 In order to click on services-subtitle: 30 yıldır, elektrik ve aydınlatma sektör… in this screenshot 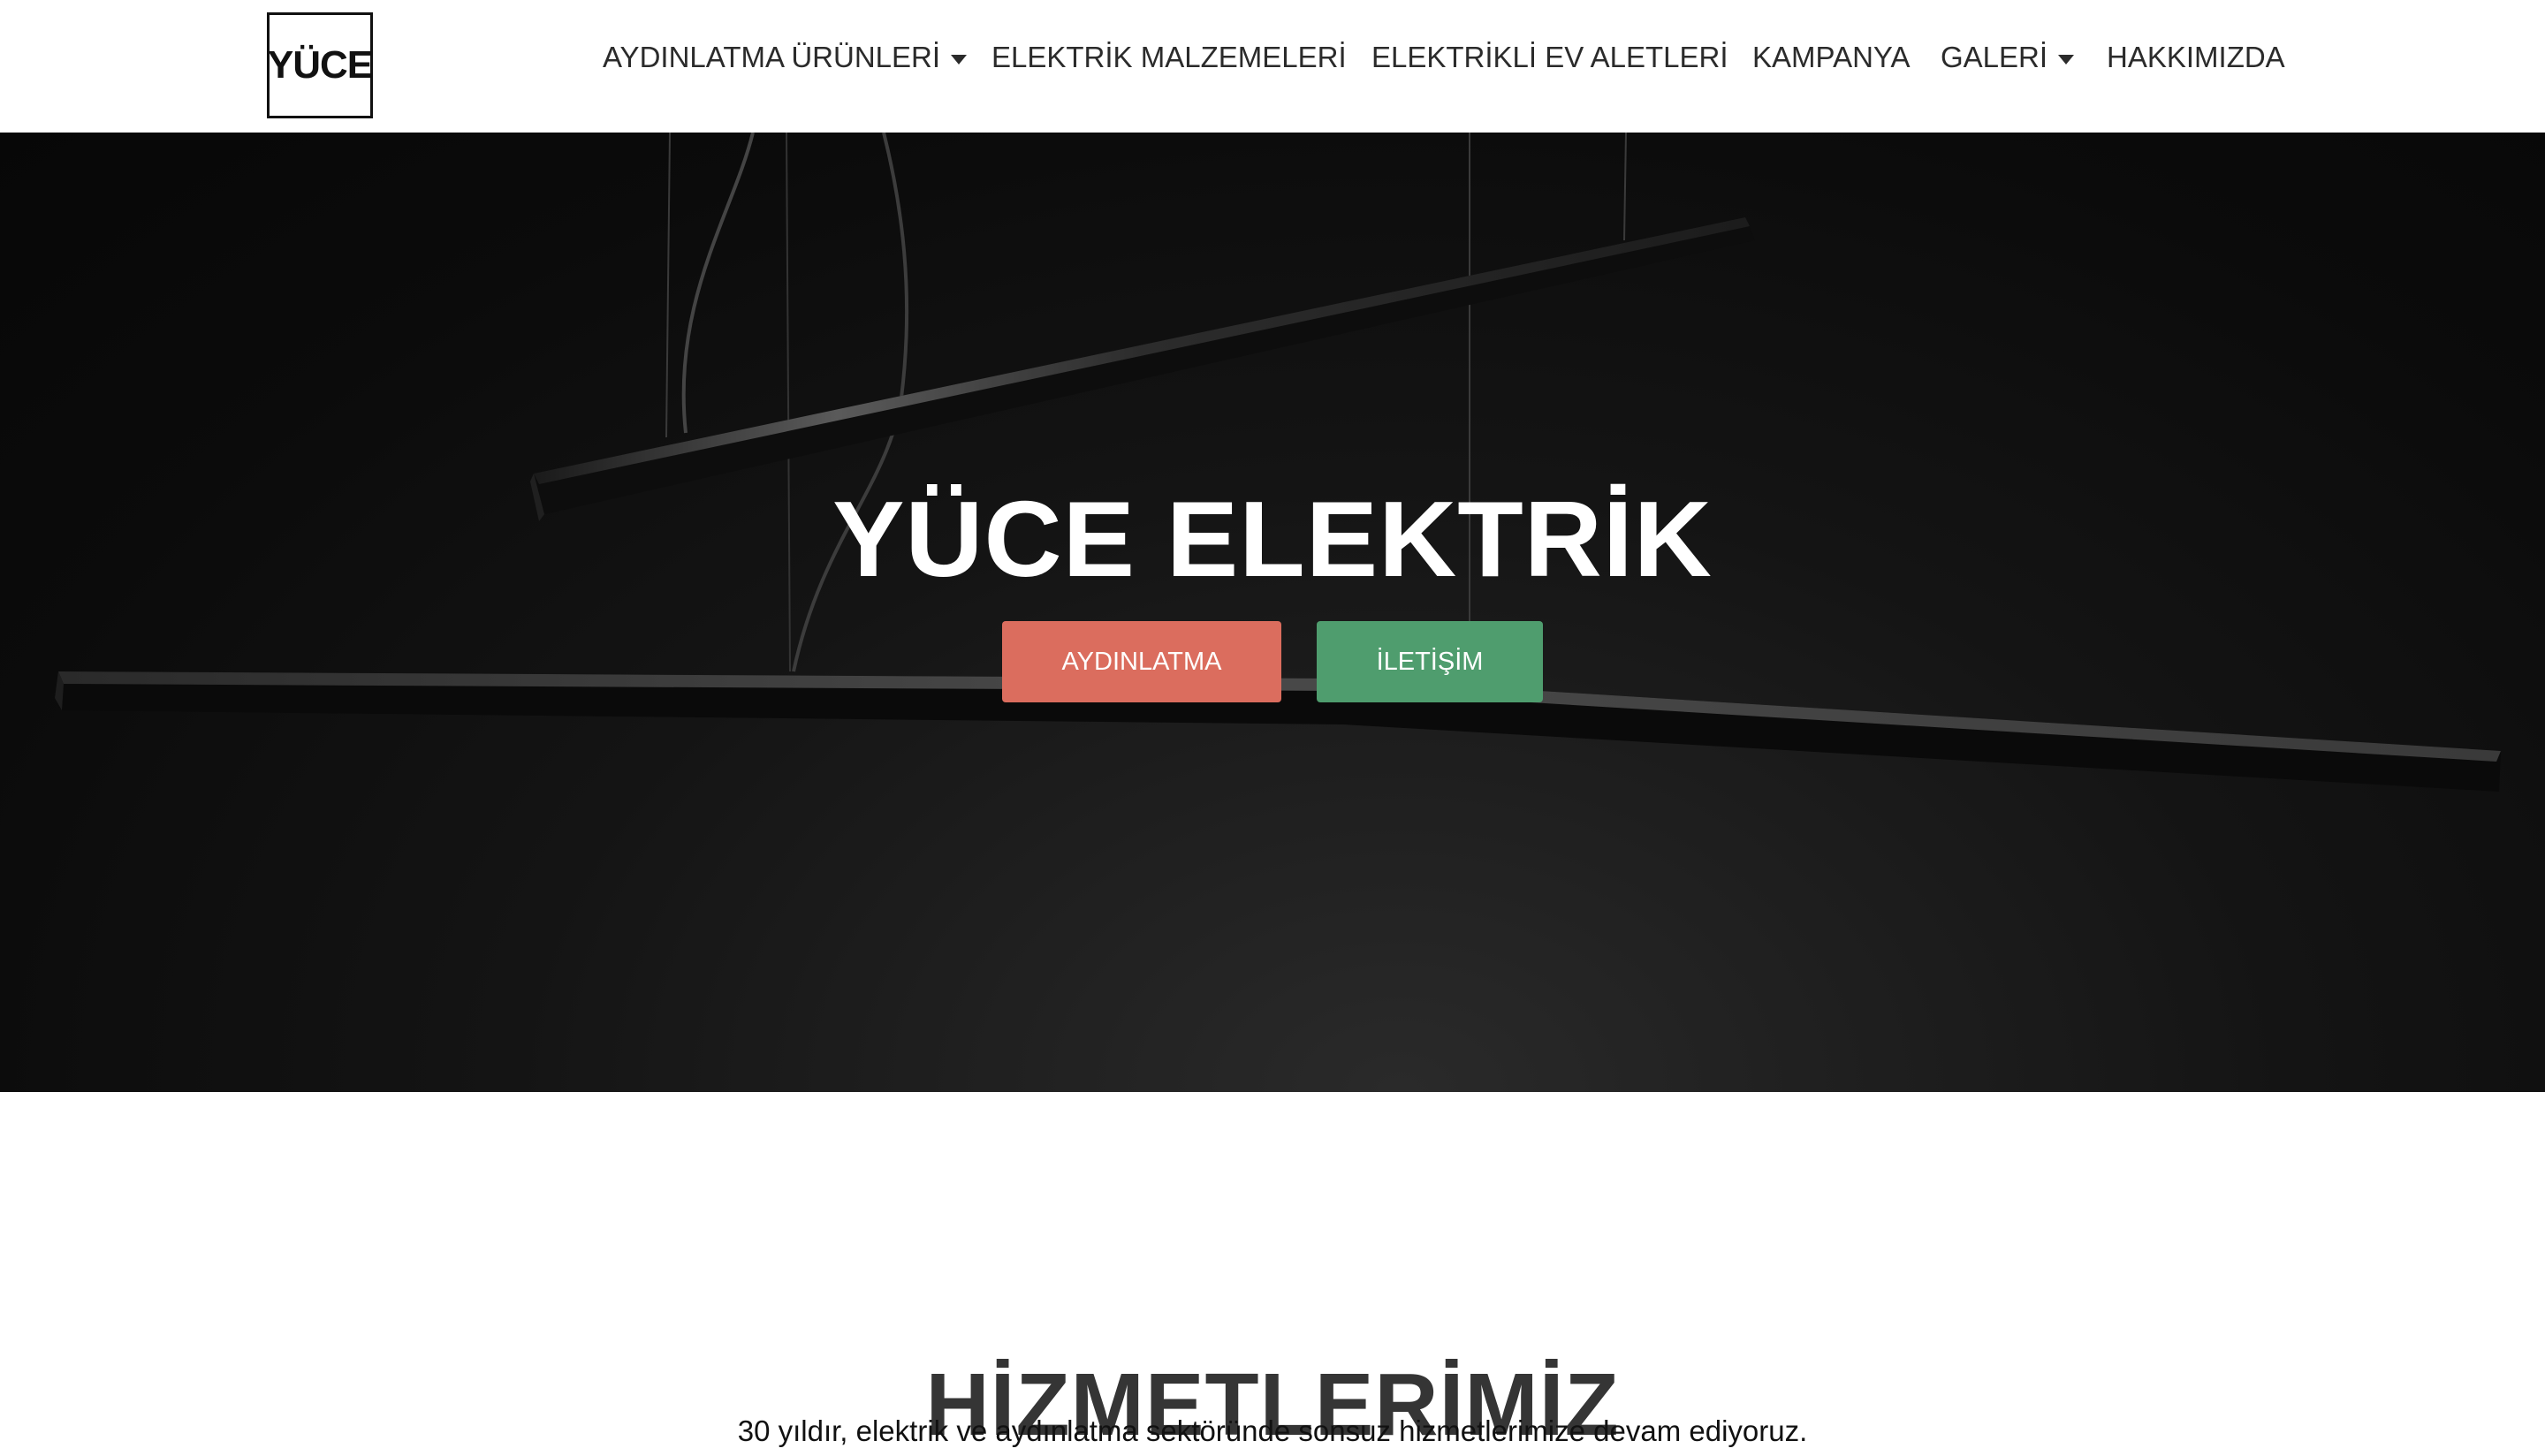, I will do `click(1272, 1431)`.